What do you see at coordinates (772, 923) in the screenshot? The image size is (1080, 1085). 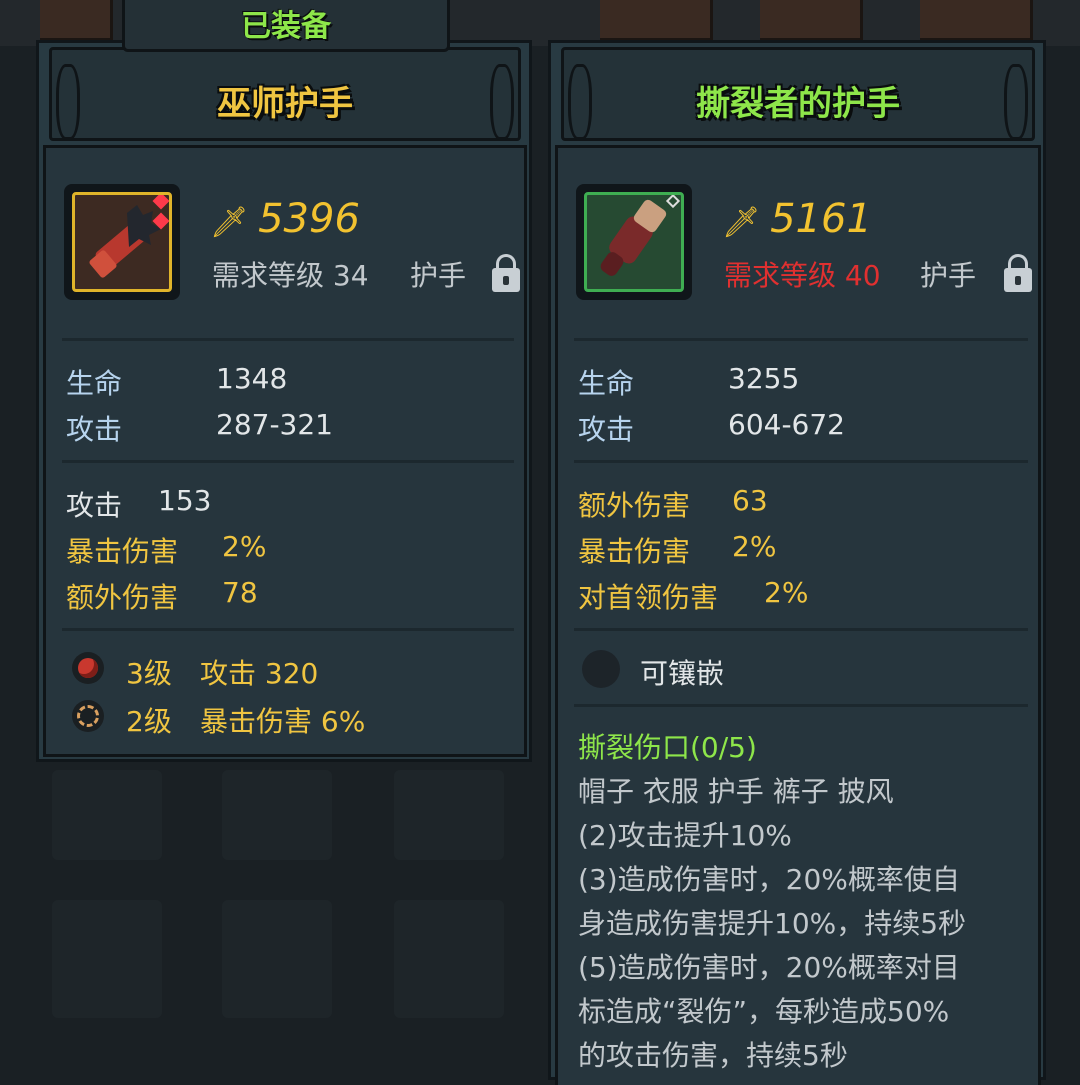 I see `set-bonus-line: 身造成伤害提升10%，持续5秒` at bounding box center [772, 923].